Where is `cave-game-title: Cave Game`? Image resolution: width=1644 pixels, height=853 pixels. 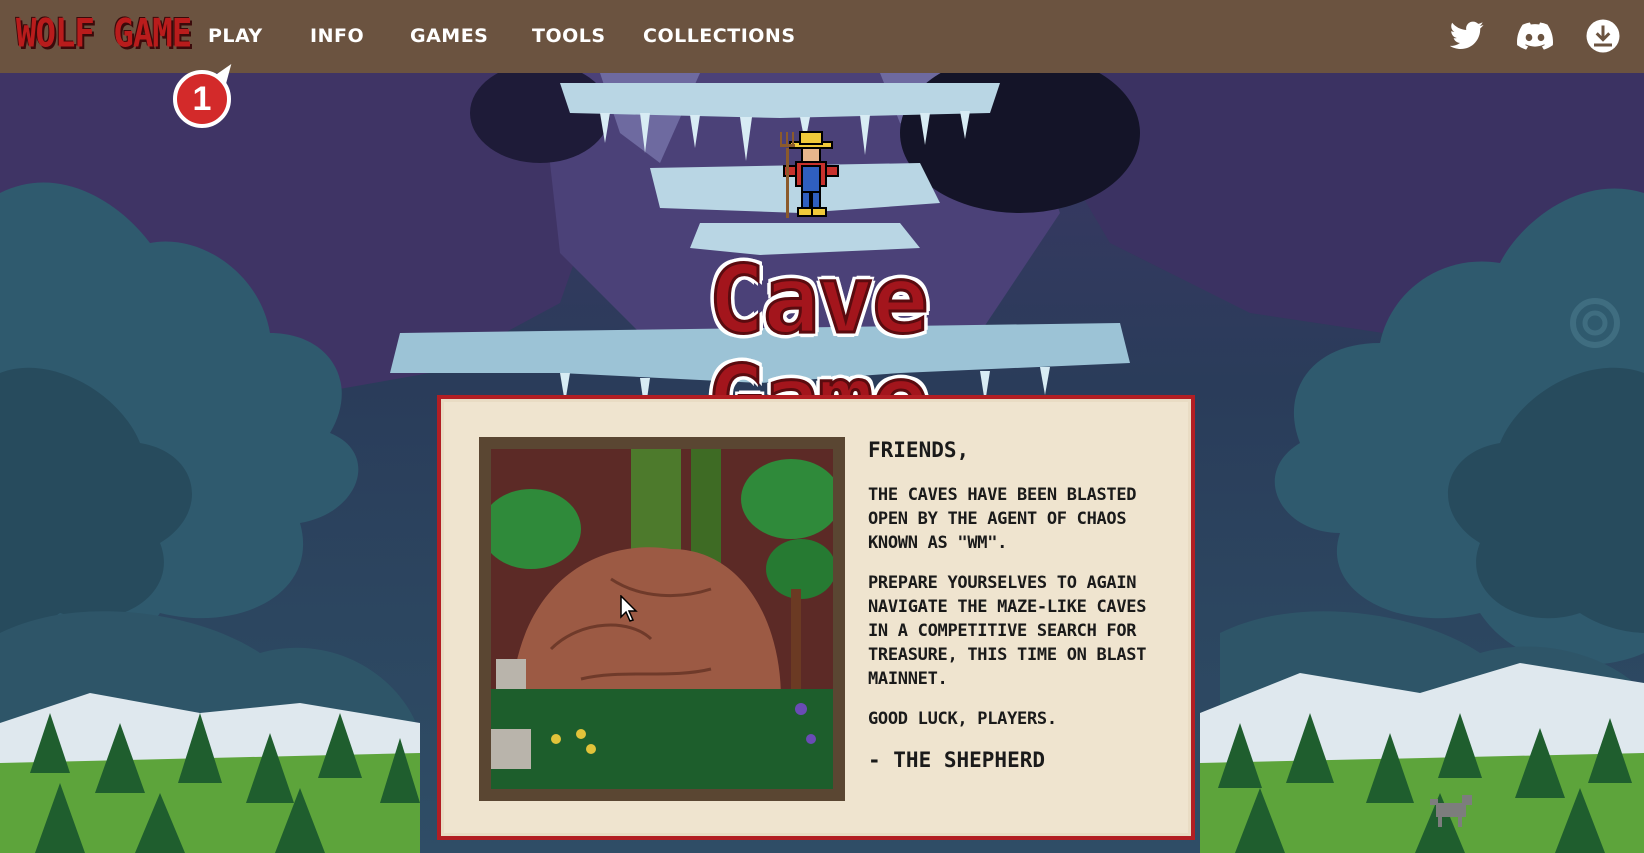 cave-game-title: Cave Game is located at coordinates (818, 349).